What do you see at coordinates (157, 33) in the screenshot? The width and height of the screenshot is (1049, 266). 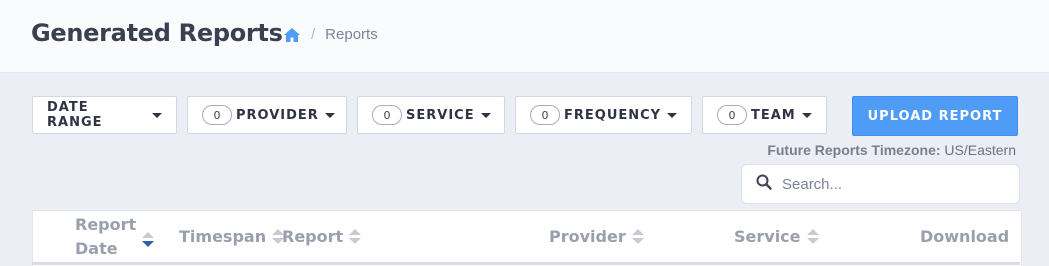 I see `page-title: Generated Reports` at bounding box center [157, 33].